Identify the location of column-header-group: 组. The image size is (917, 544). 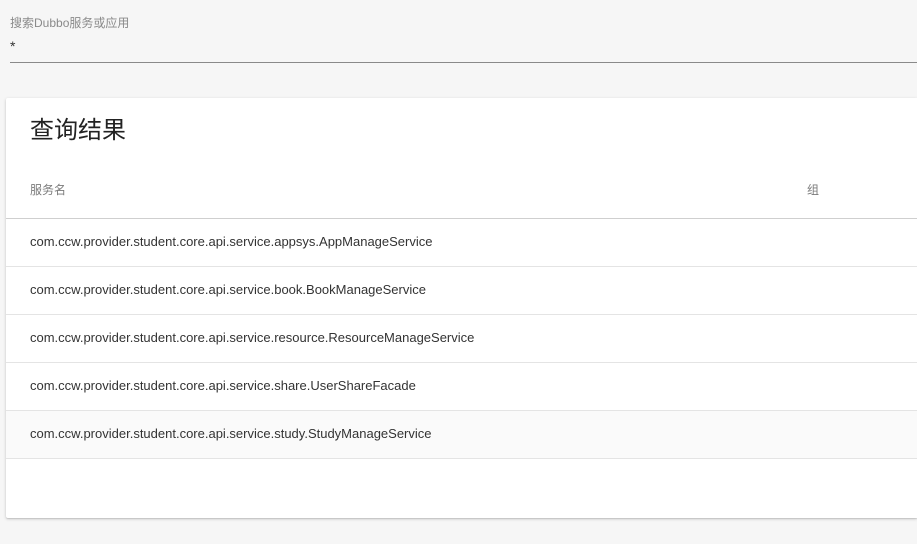
(813, 194).